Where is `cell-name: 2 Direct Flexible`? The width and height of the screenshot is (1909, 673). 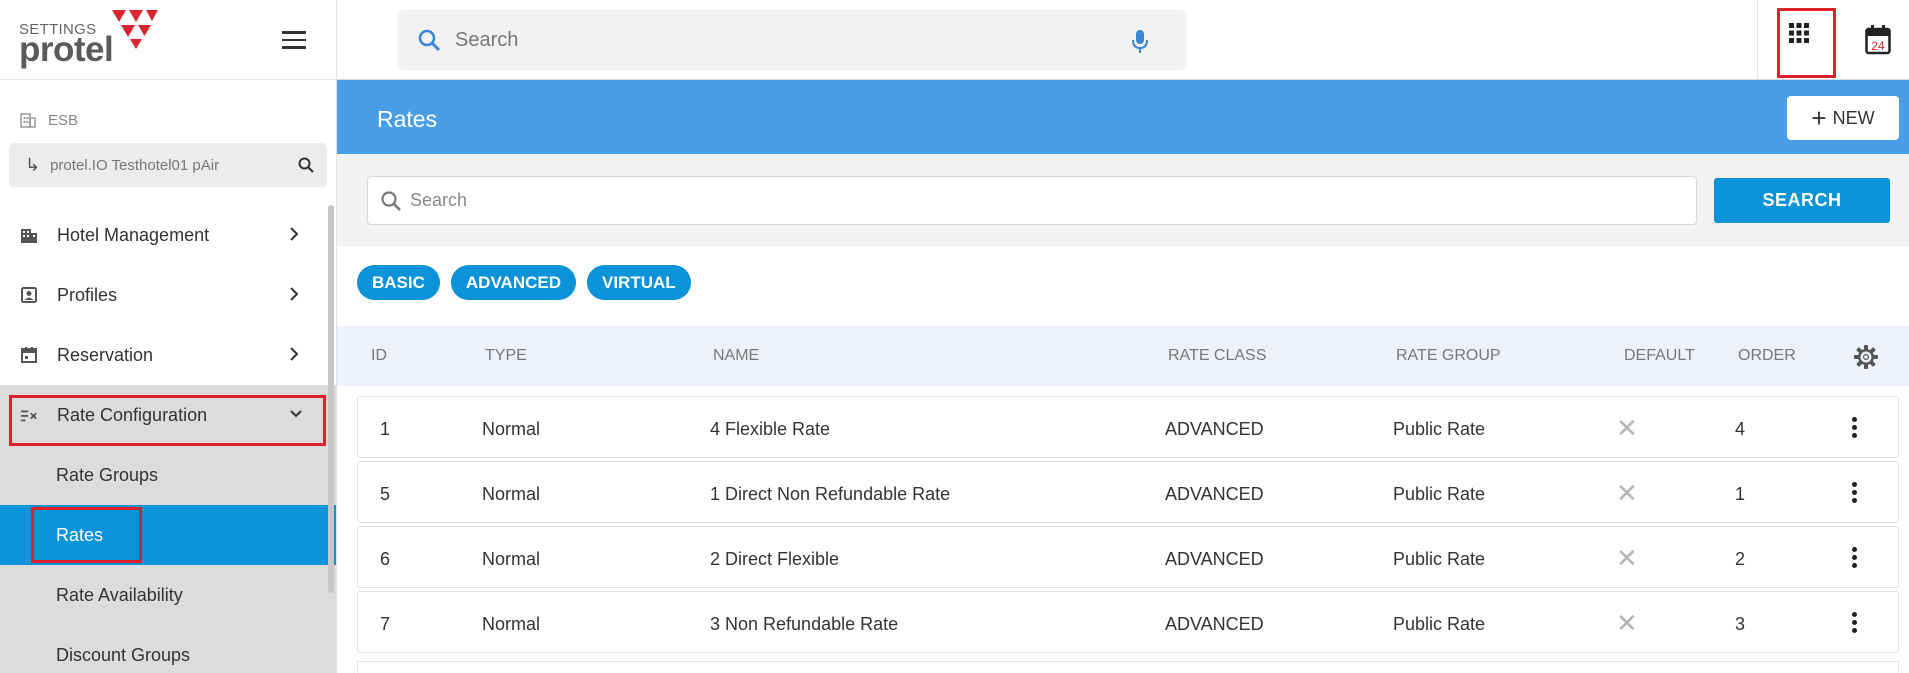 cell-name: 2 Direct Flexible is located at coordinates (775, 559).